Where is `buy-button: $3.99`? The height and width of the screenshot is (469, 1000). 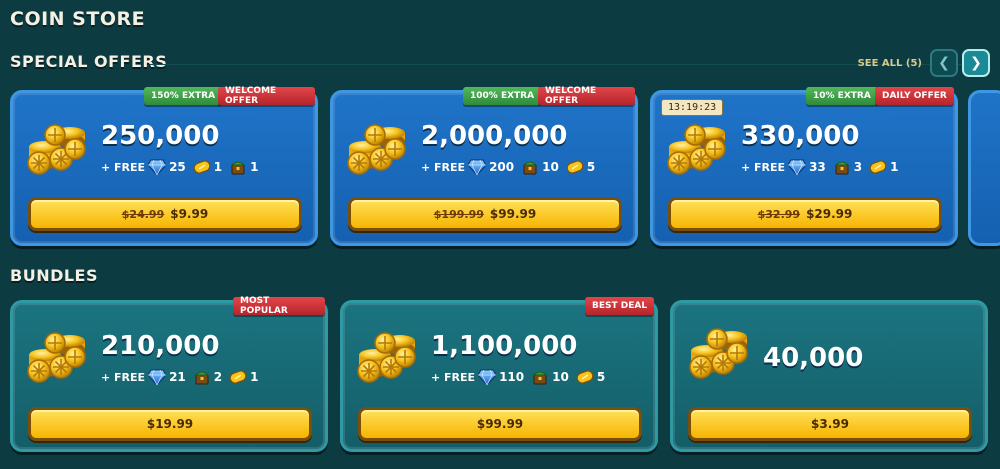 buy-button: $3.99 is located at coordinates (830, 424).